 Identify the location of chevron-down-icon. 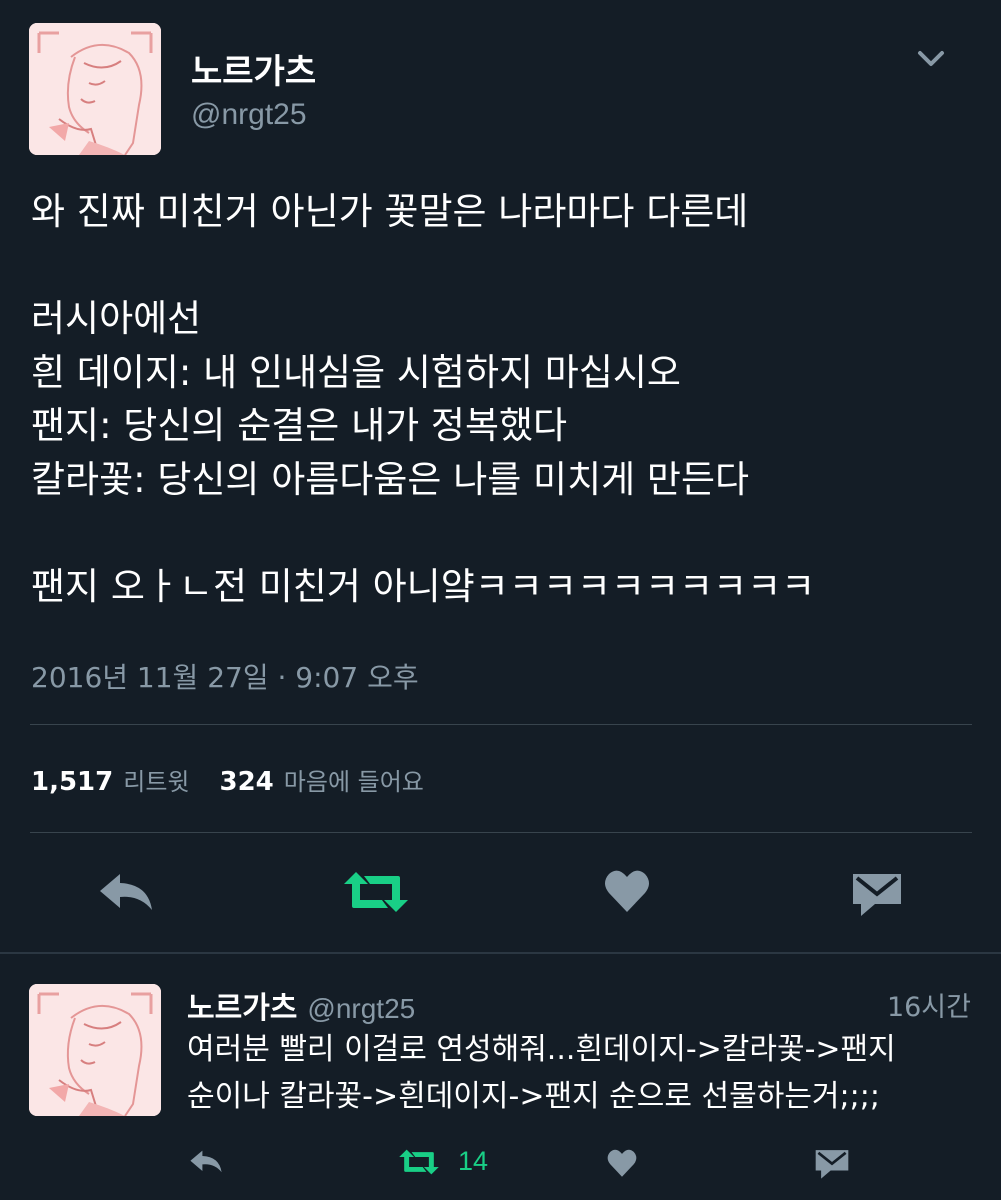
(931, 59).